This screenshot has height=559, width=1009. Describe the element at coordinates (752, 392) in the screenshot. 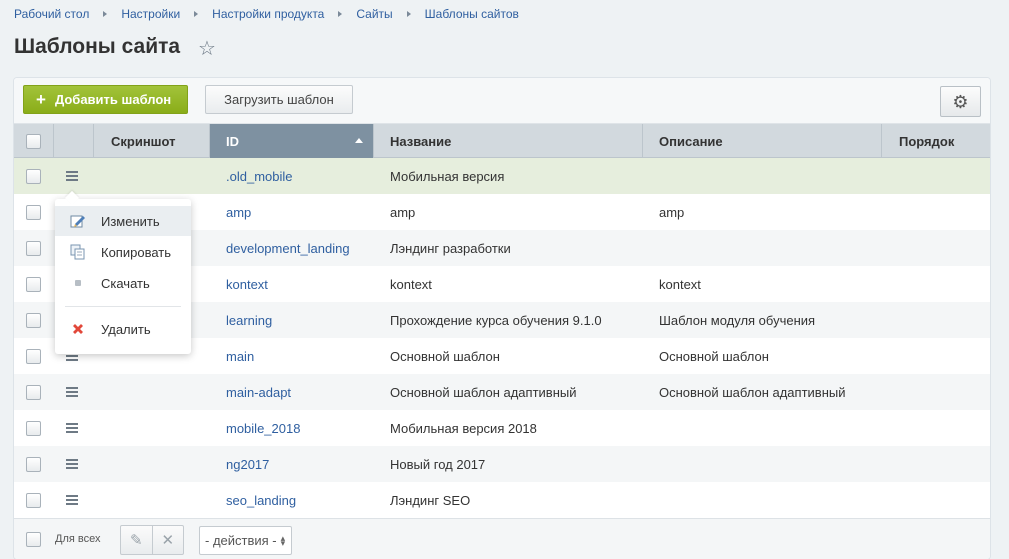

I see `row-description: Основной шаблон адаптивный` at that location.